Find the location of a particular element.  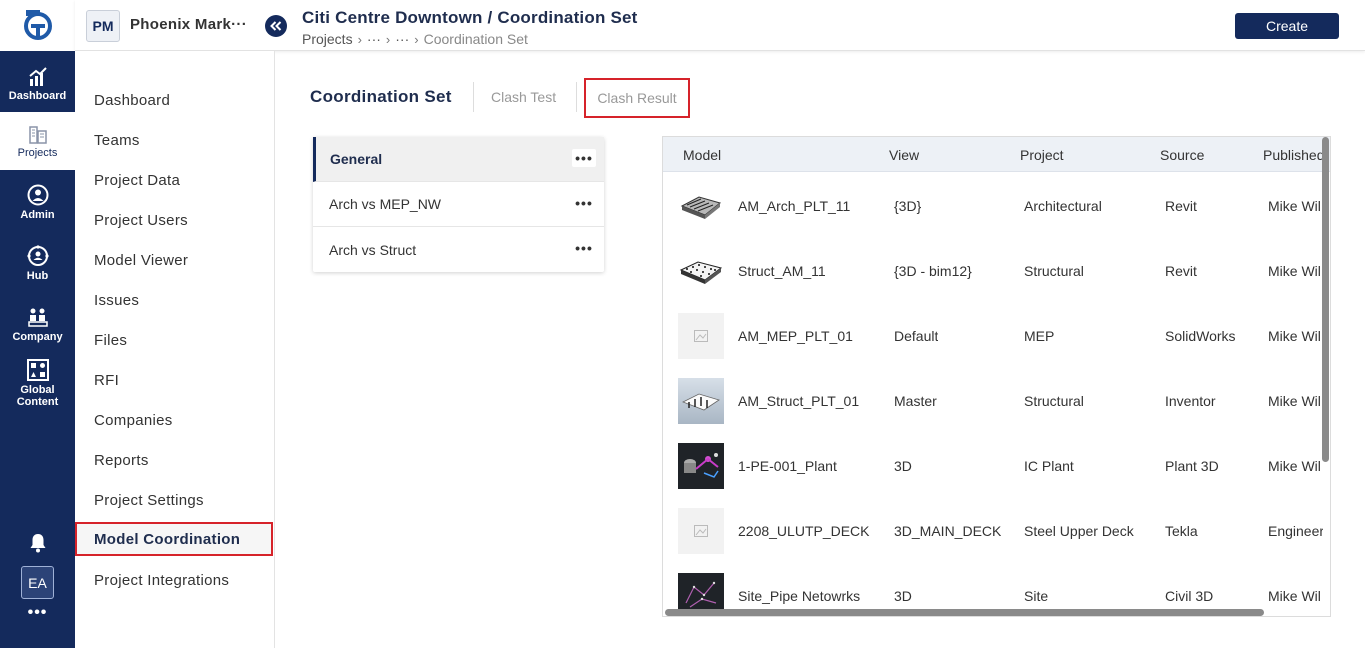

project-badge: PM is located at coordinates (103, 26).